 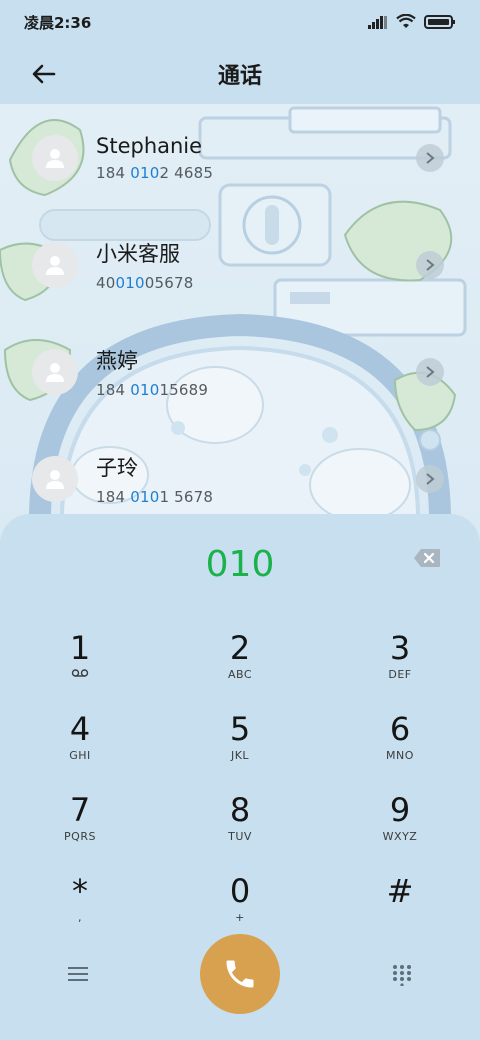 What do you see at coordinates (117, 360) in the screenshot?
I see `contact-name: 燕婷` at bounding box center [117, 360].